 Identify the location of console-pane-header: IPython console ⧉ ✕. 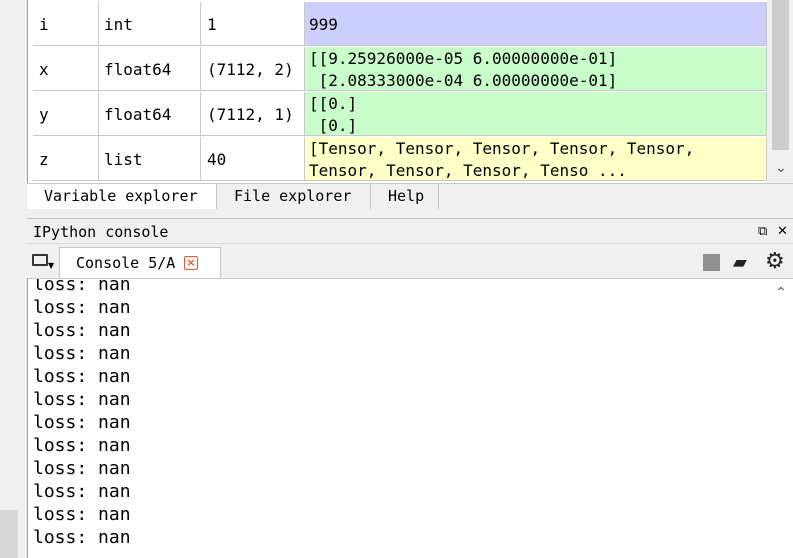
(410, 231).